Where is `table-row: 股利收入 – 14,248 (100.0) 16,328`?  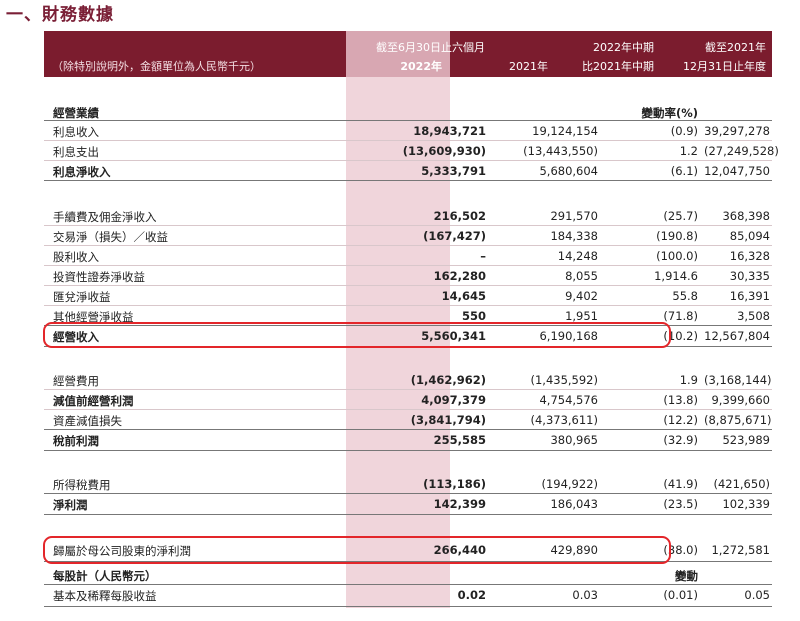 table-row: 股利收入 – 14,248 (100.0) 16,328 is located at coordinates (411, 256).